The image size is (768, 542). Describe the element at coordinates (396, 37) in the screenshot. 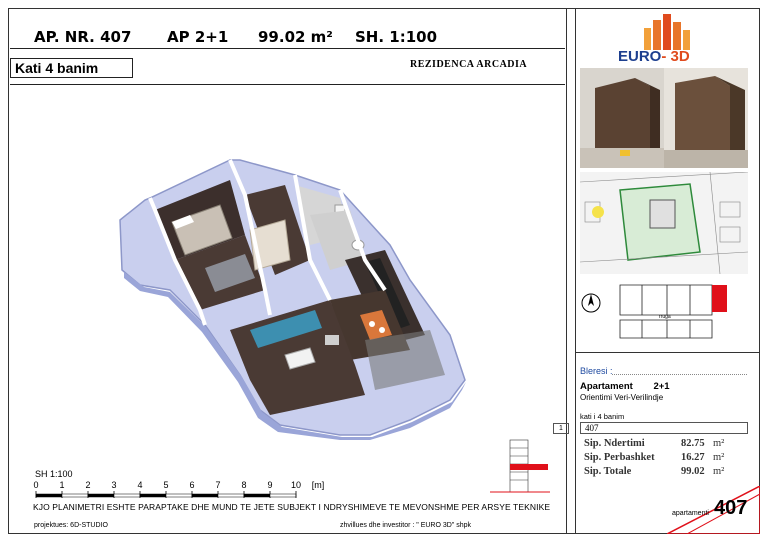

I see `drawing-scale: SH. 1:100` at that location.